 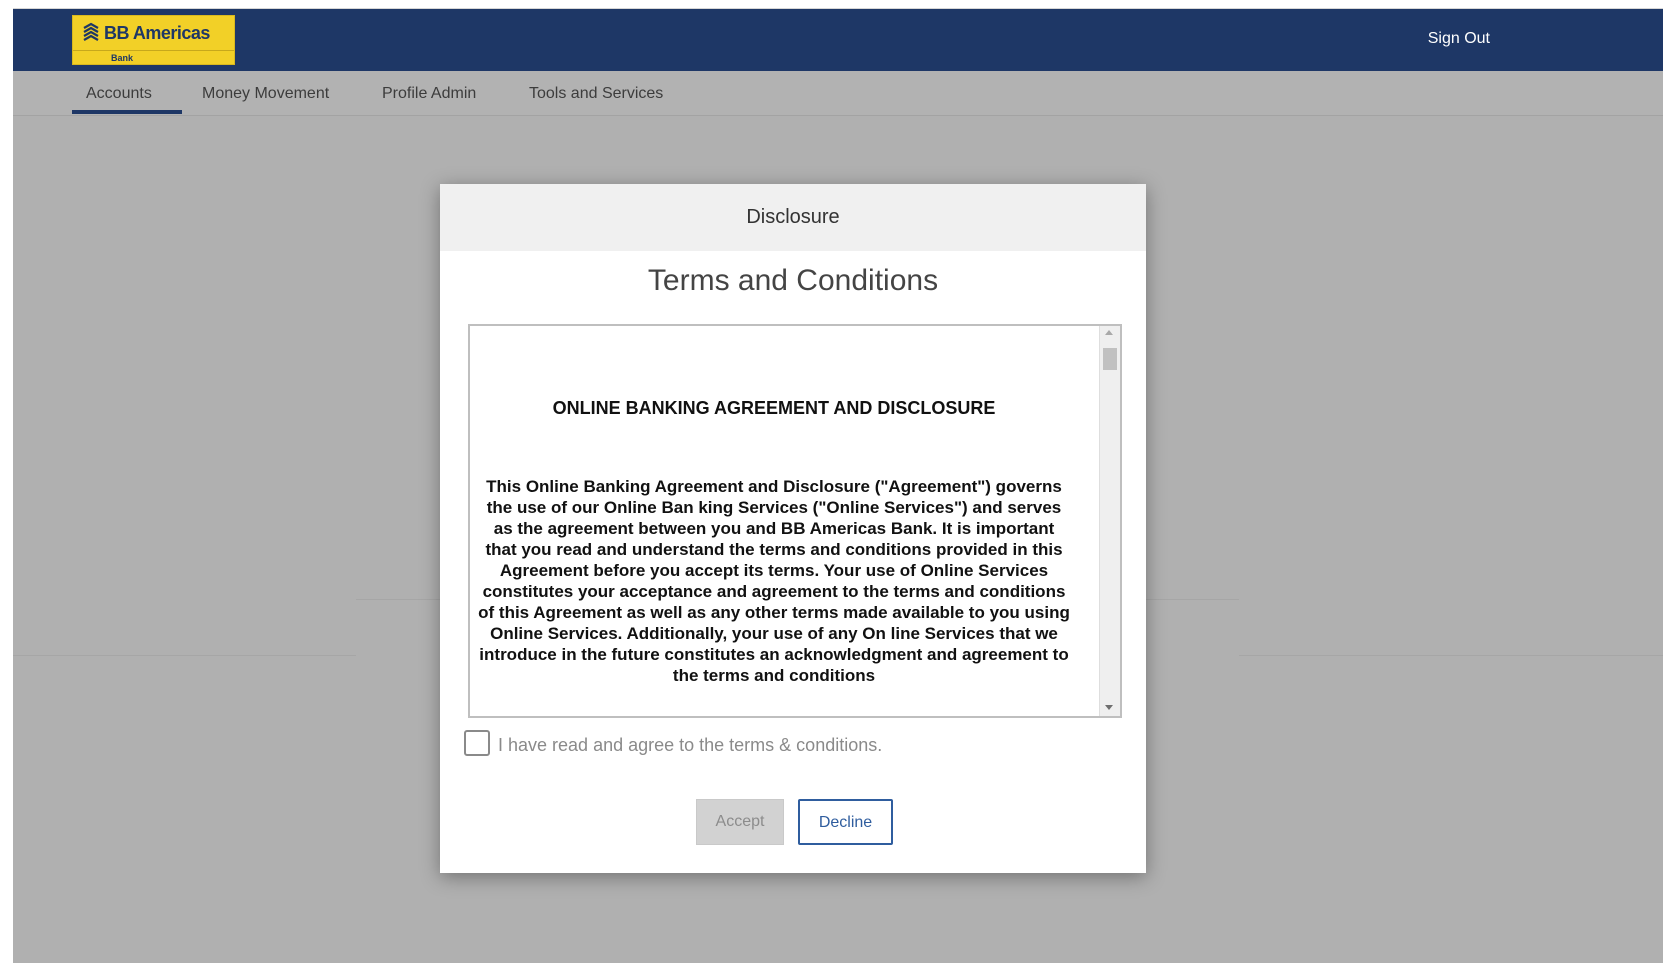 What do you see at coordinates (477, 743) in the screenshot?
I see `agree-terms-checkbox` at bounding box center [477, 743].